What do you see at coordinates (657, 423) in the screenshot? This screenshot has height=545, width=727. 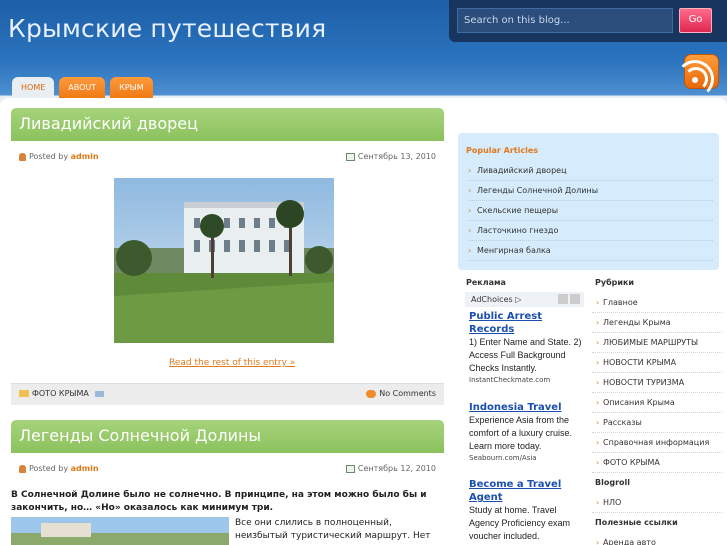 I see `rubric-item: Рассказы` at bounding box center [657, 423].